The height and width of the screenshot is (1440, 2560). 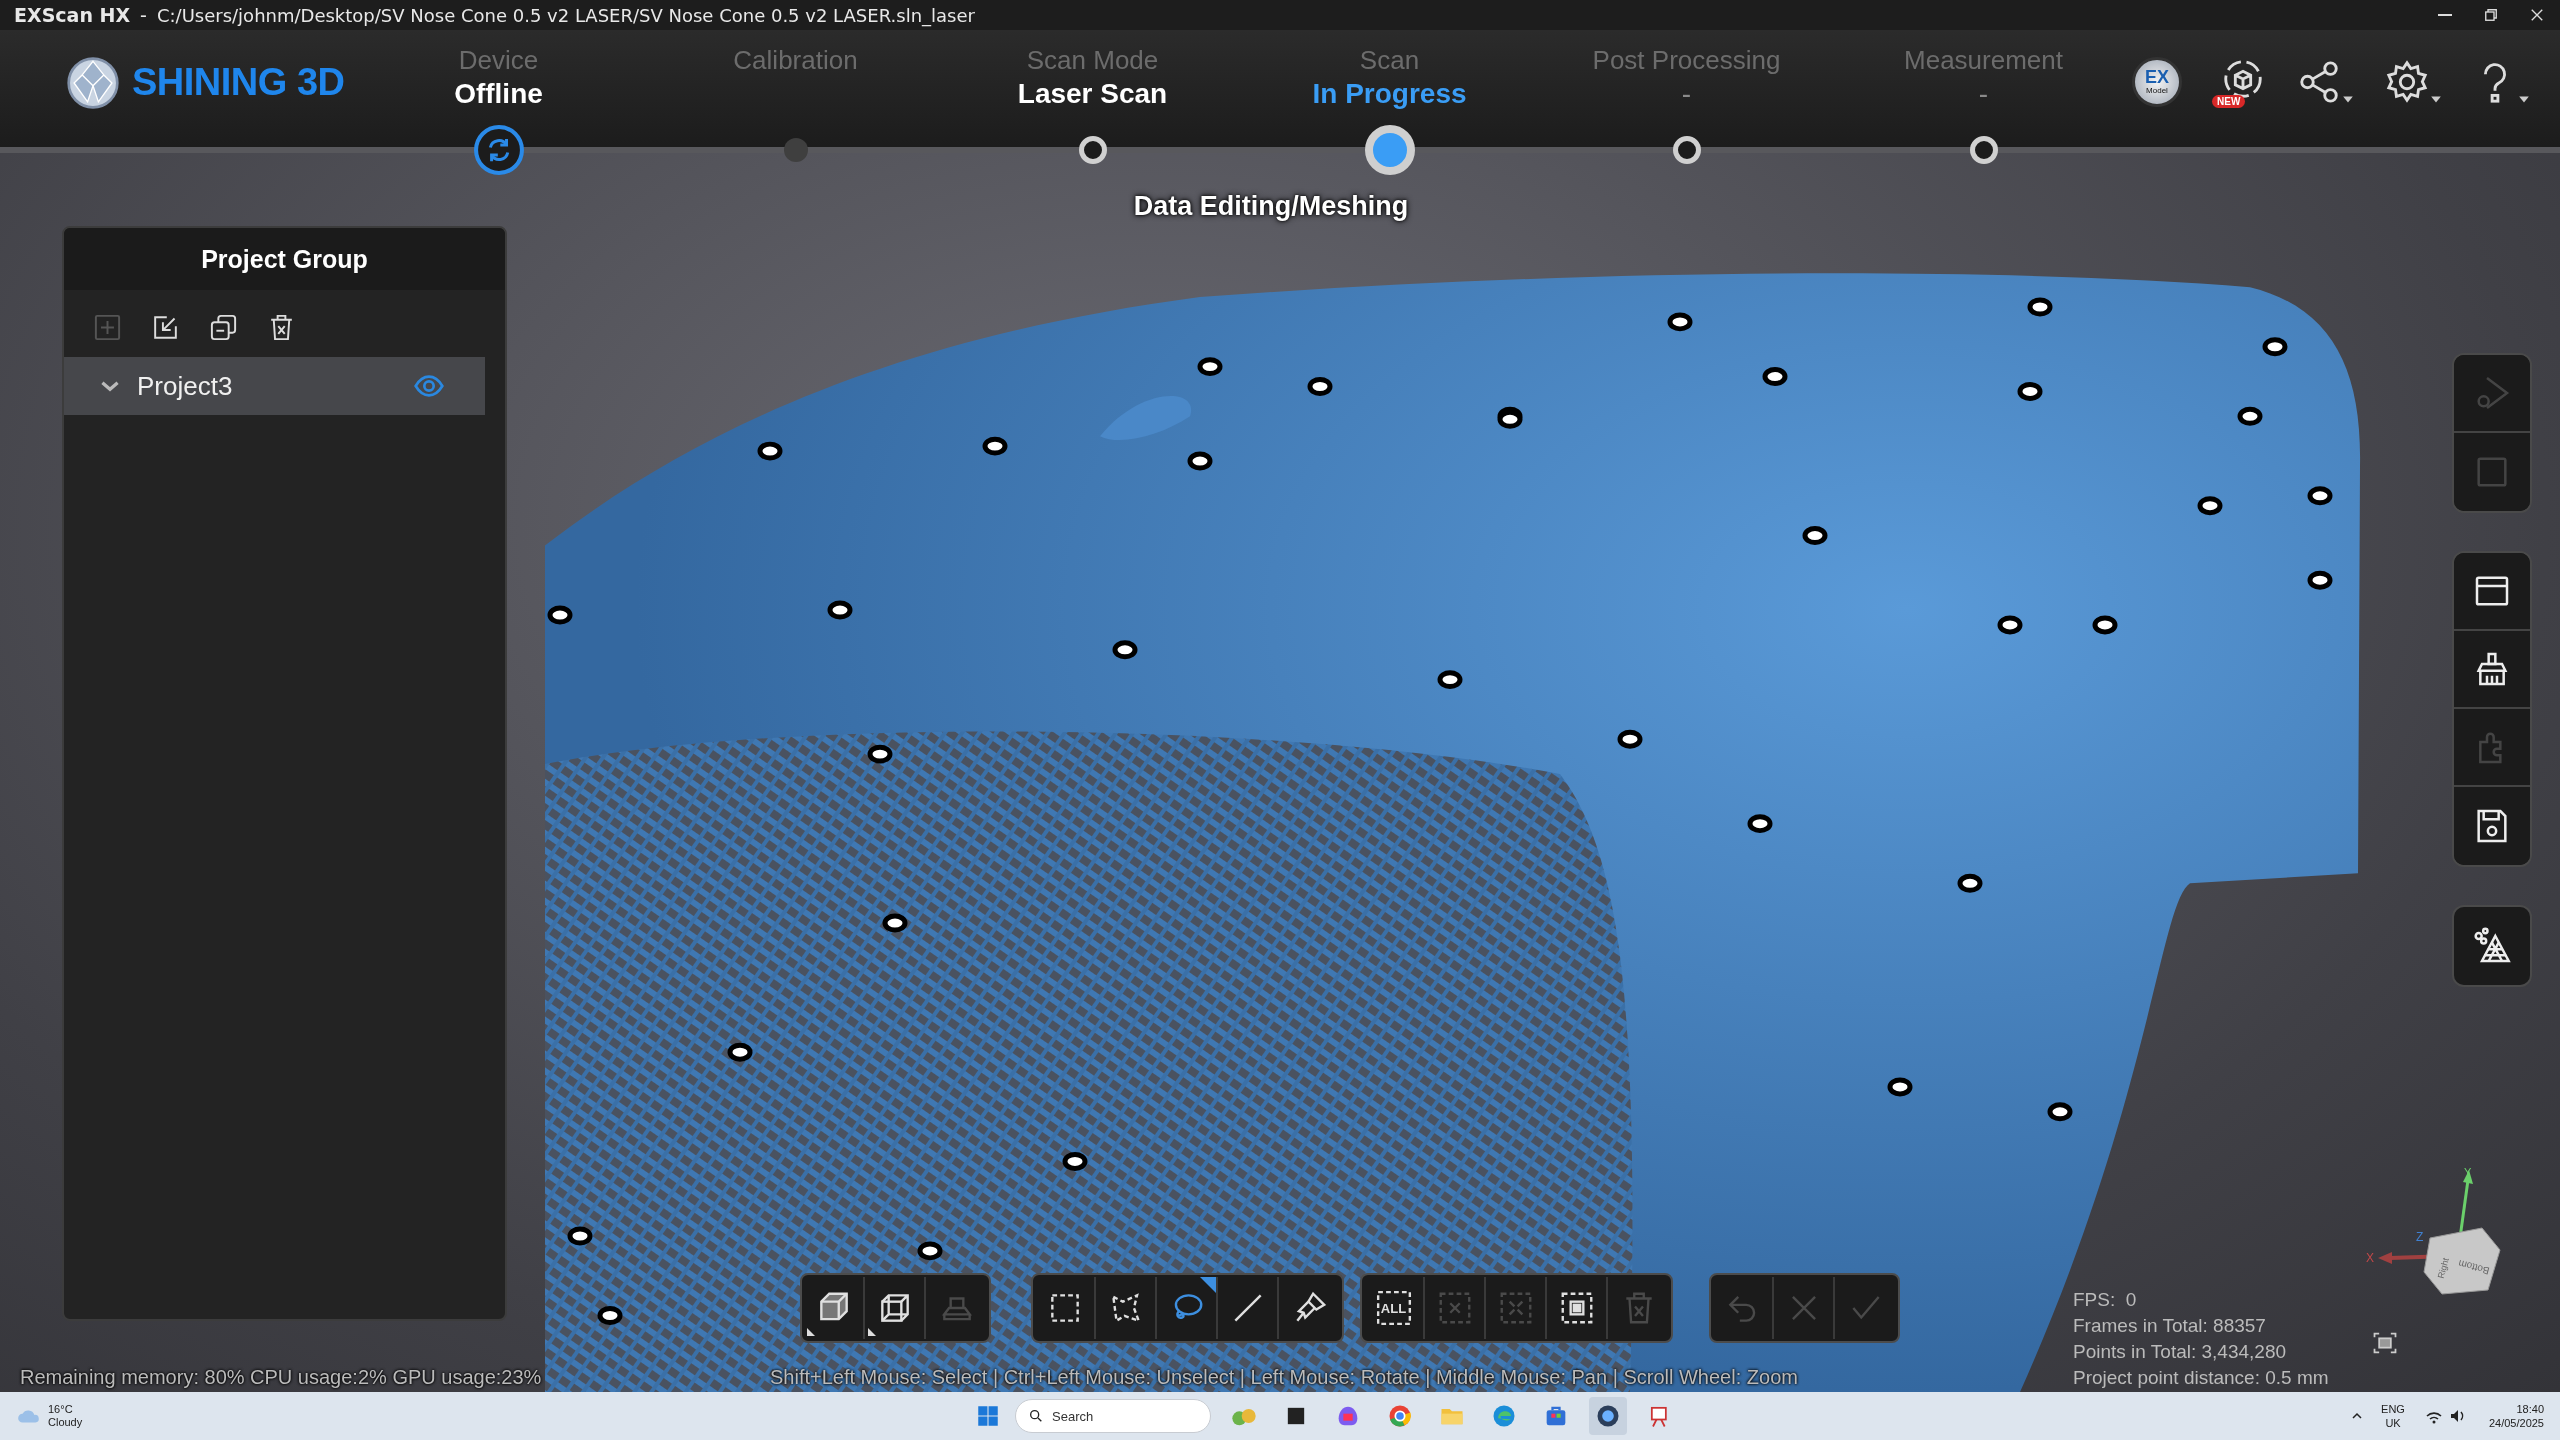 I want to click on temperature: 16°C, so click(x=61, y=1409).